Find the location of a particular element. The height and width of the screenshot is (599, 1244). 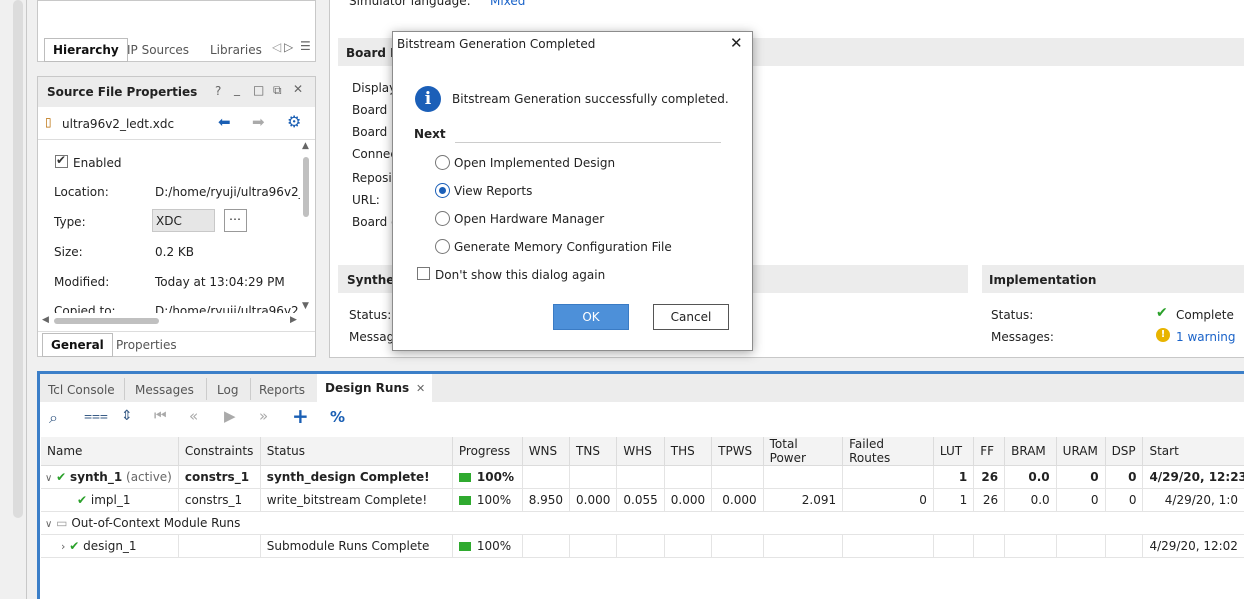

tab-ip-sources: IP Sources is located at coordinates (158, 50).